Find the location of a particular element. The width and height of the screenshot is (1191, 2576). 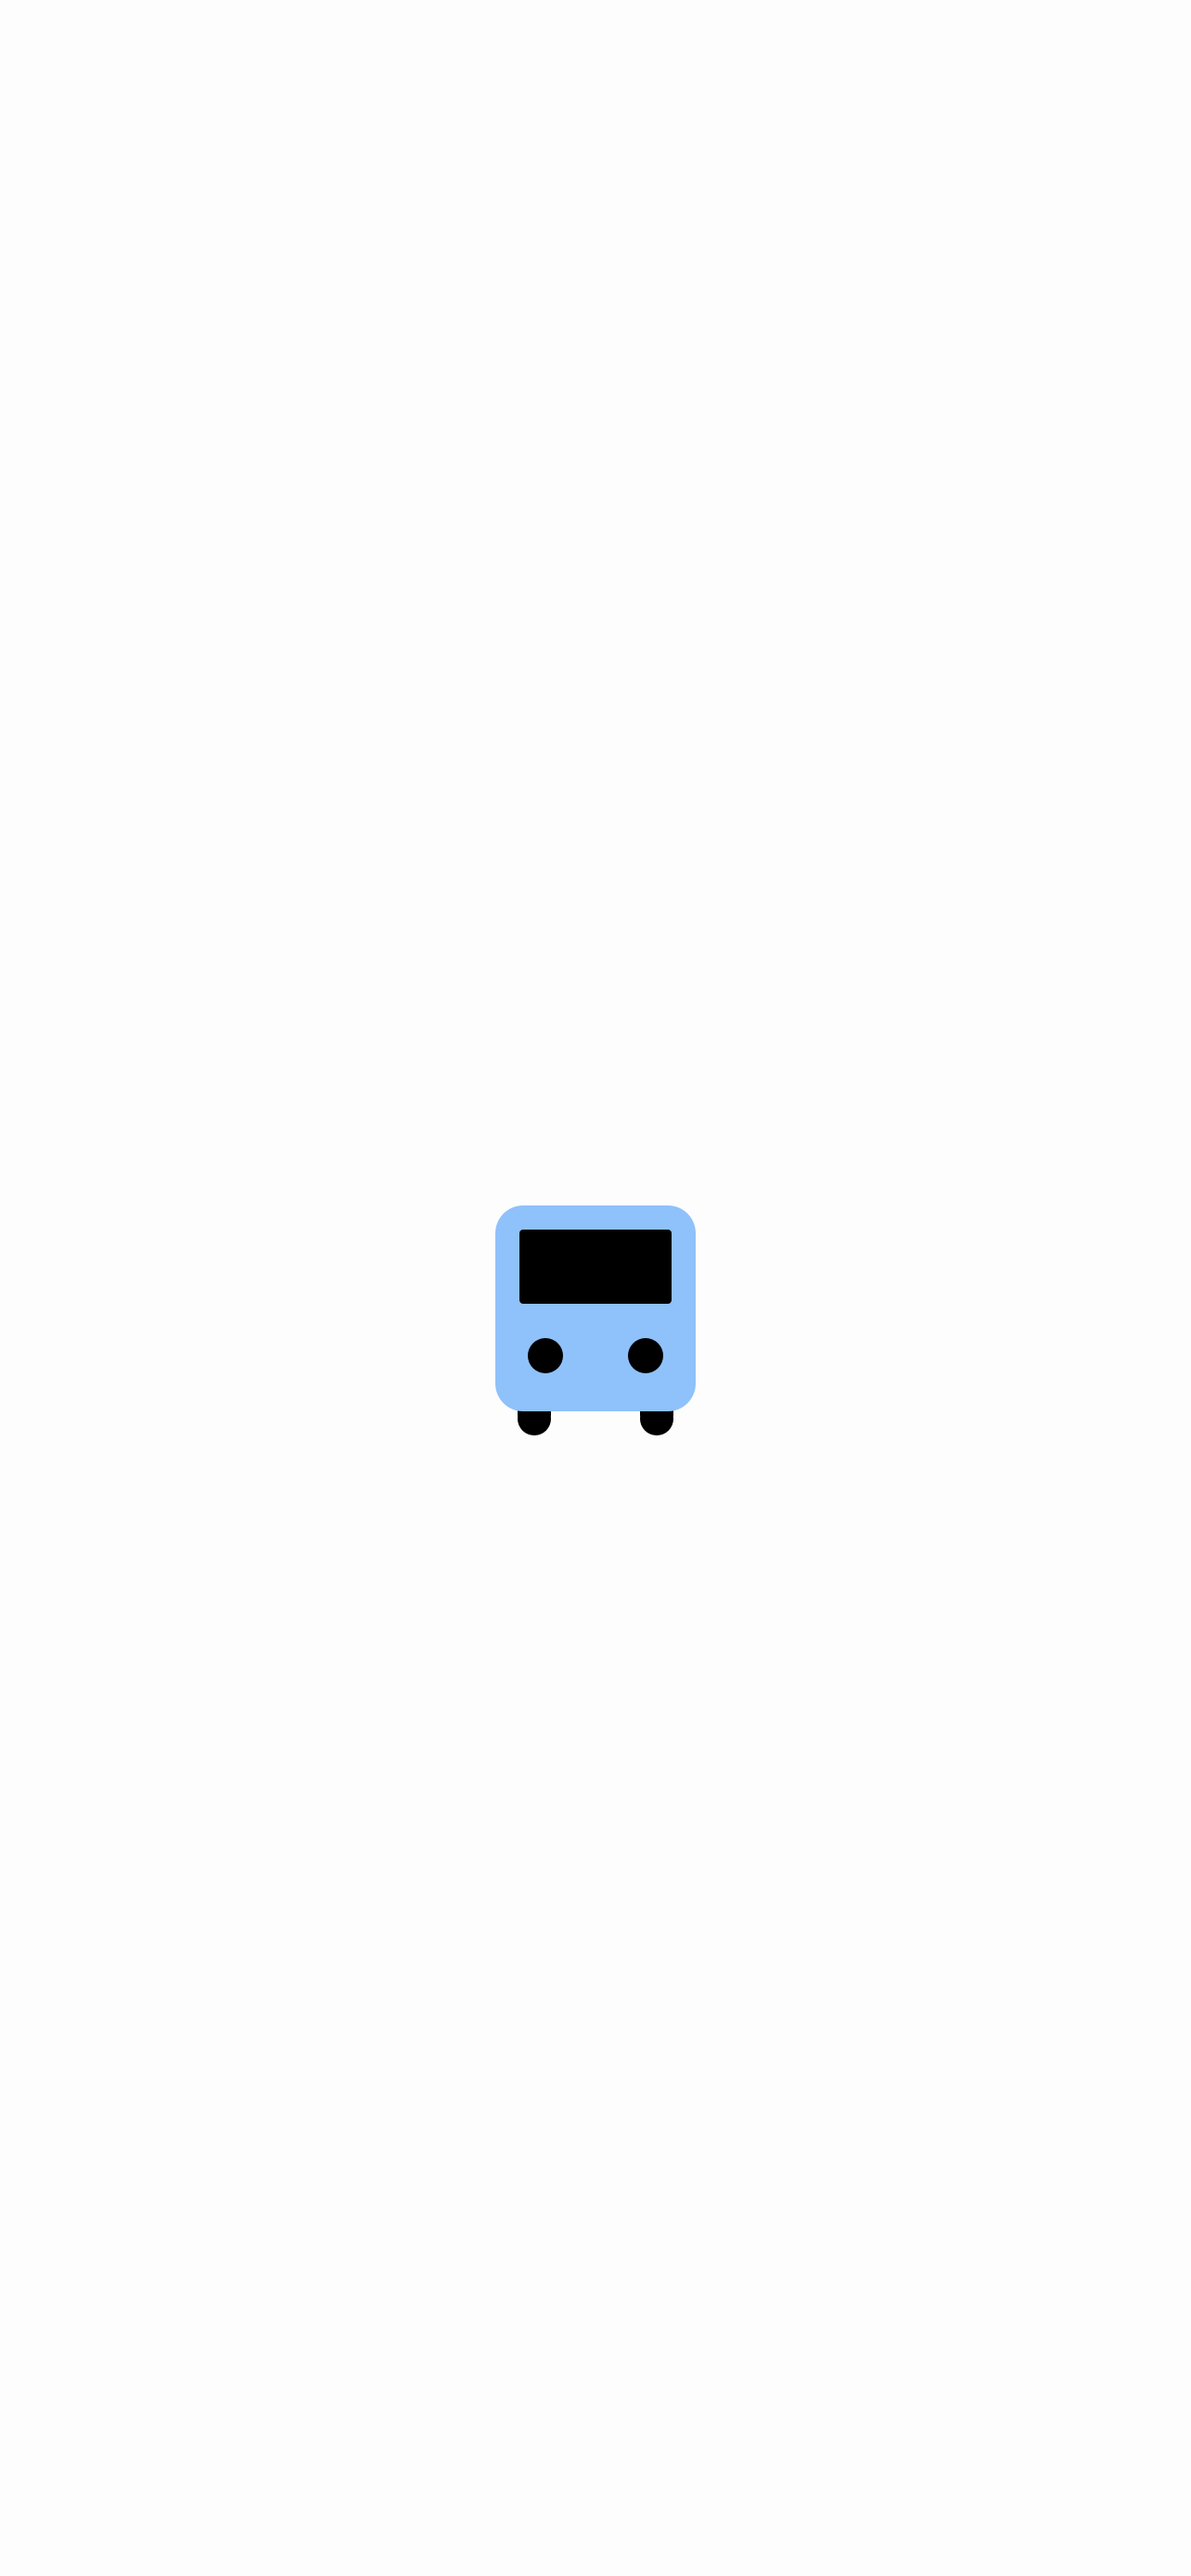

bus-icon is located at coordinates (595, 1320).